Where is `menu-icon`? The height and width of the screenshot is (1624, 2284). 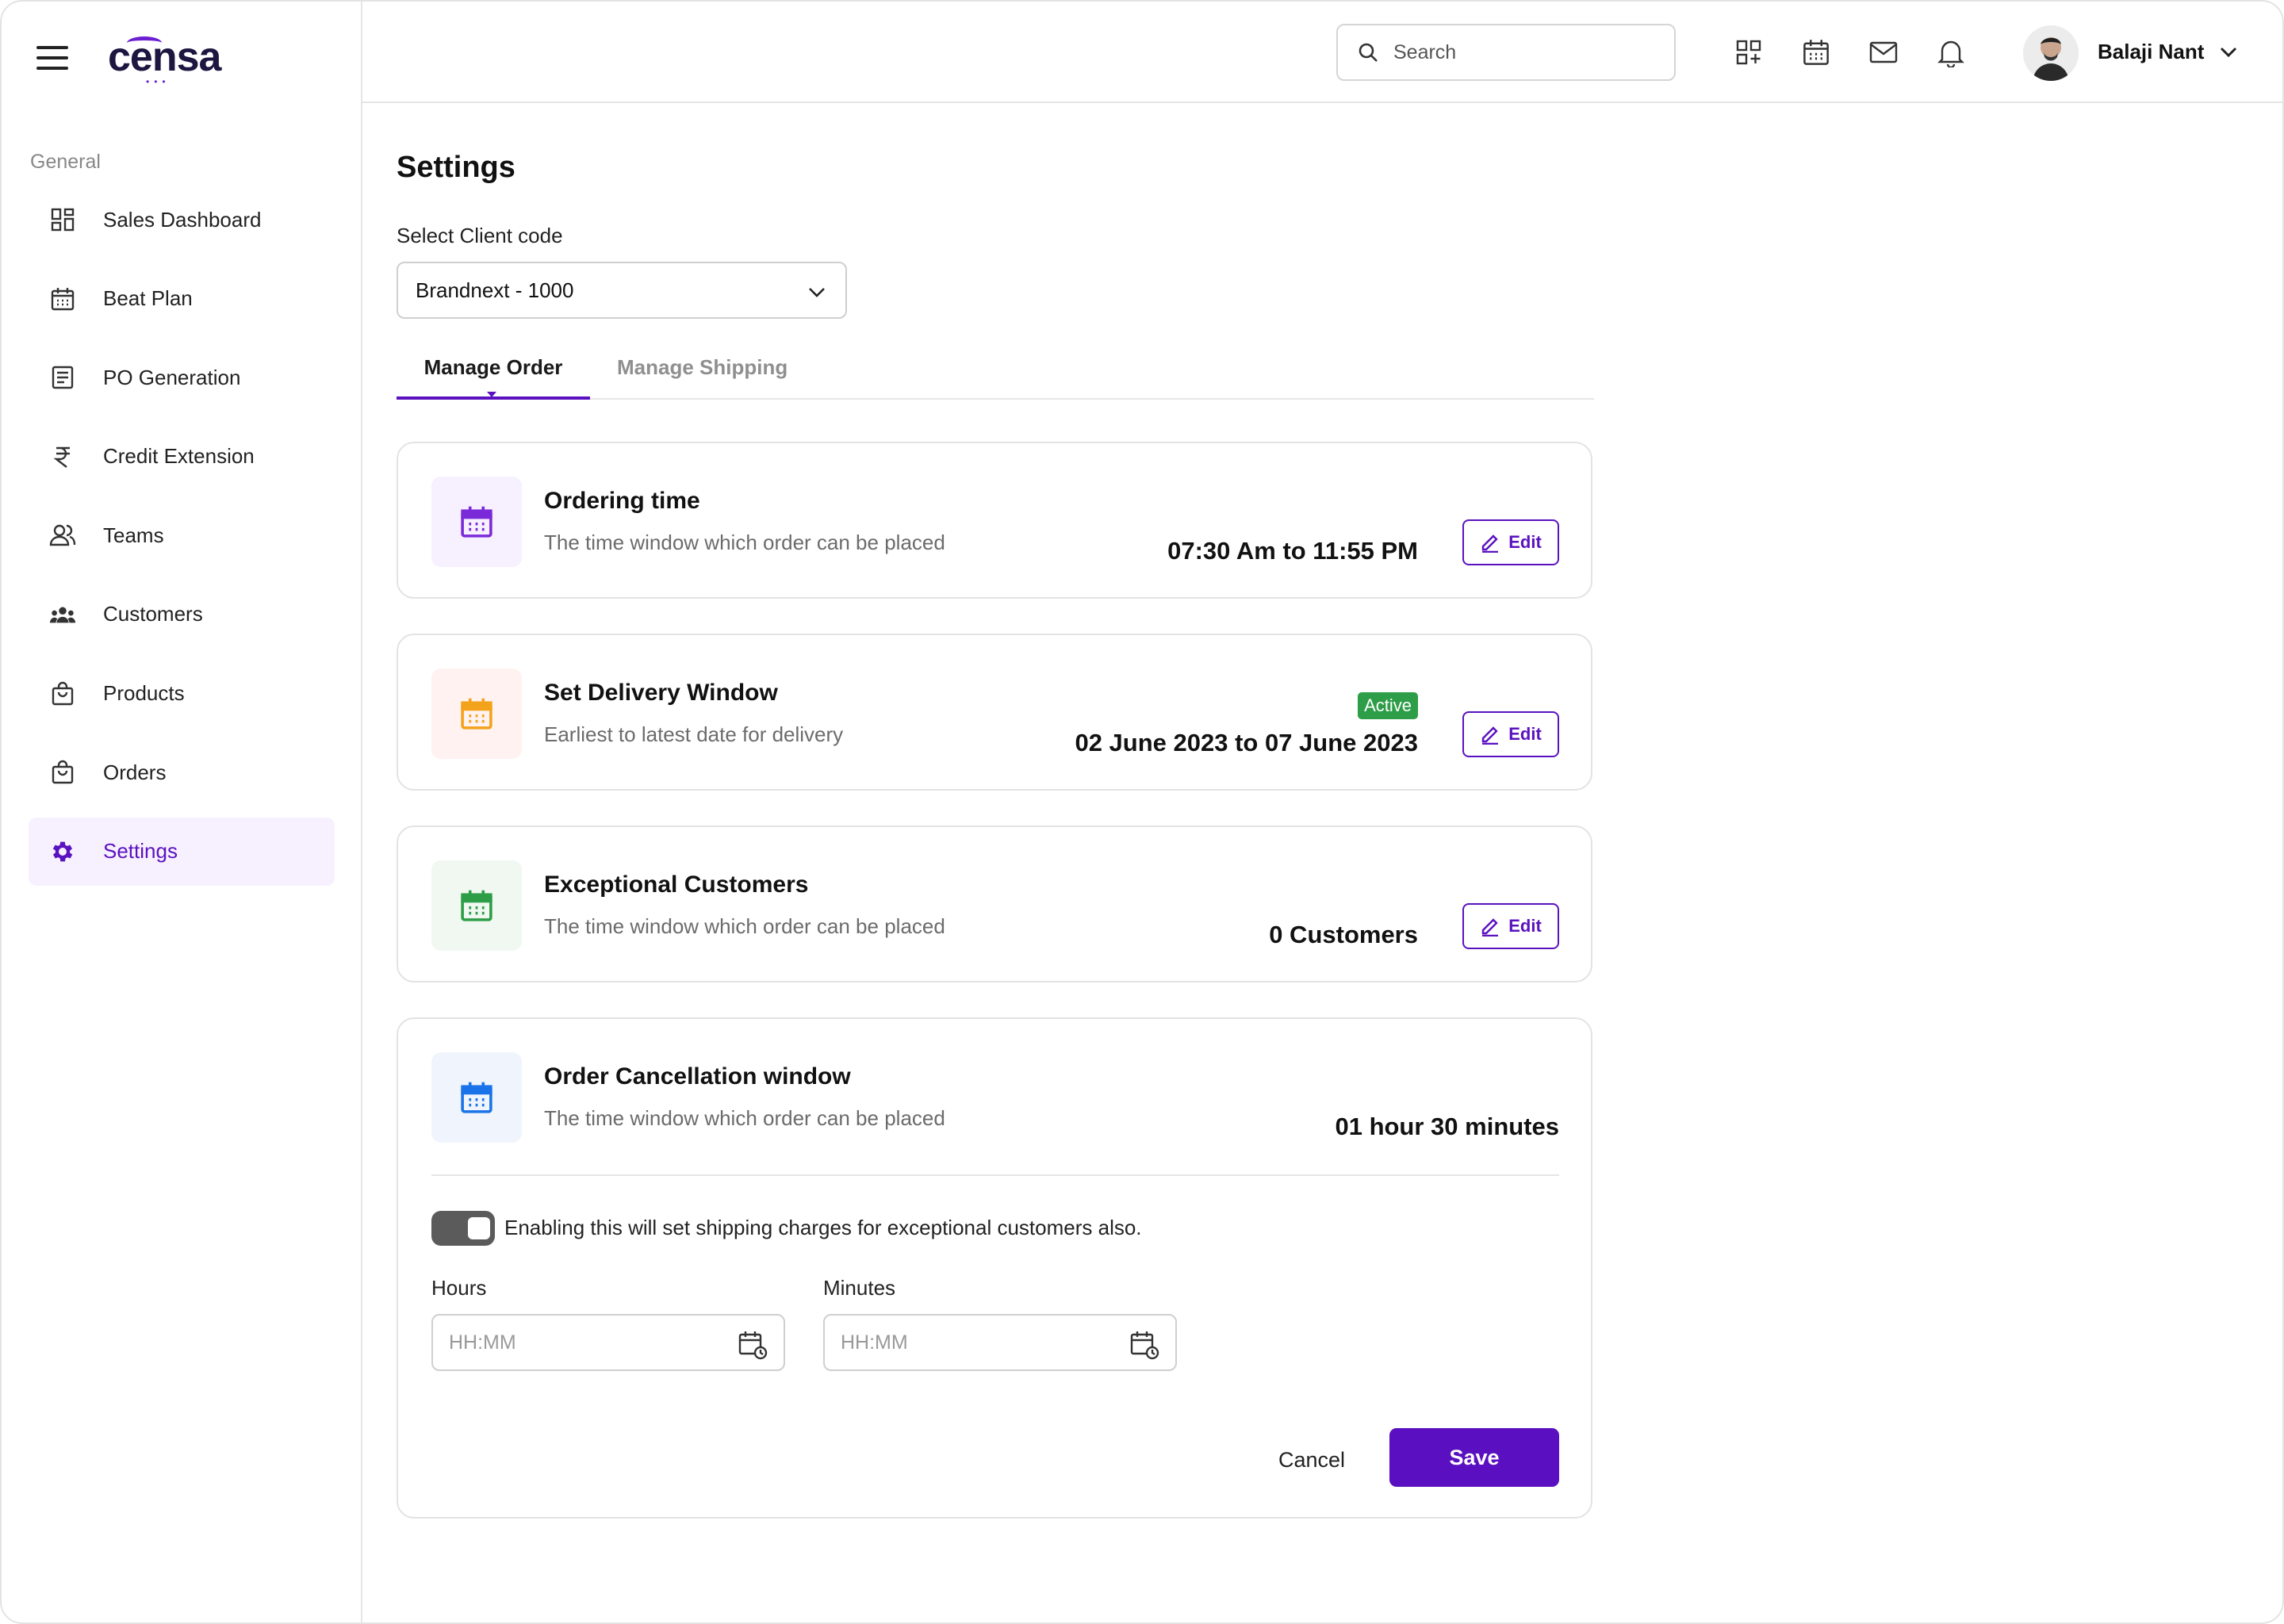
menu-icon is located at coordinates (52, 58).